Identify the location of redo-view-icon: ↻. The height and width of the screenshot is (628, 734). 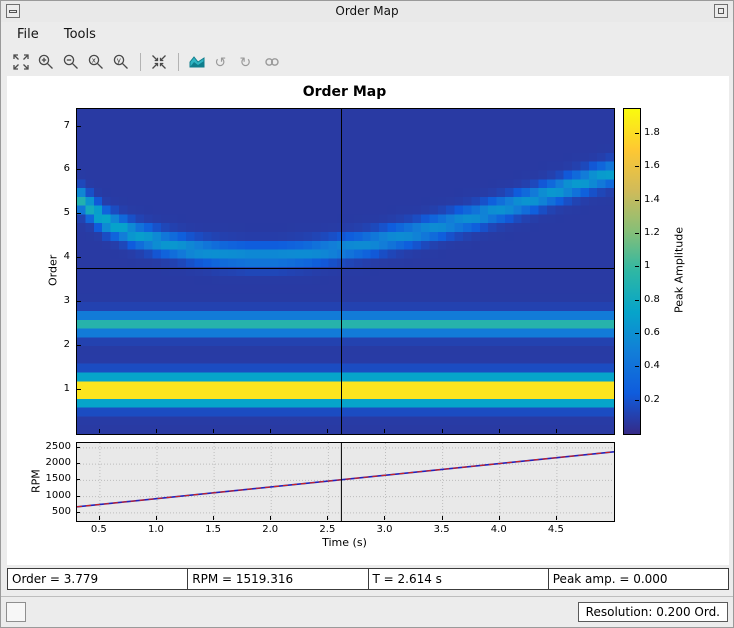
(246, 63).